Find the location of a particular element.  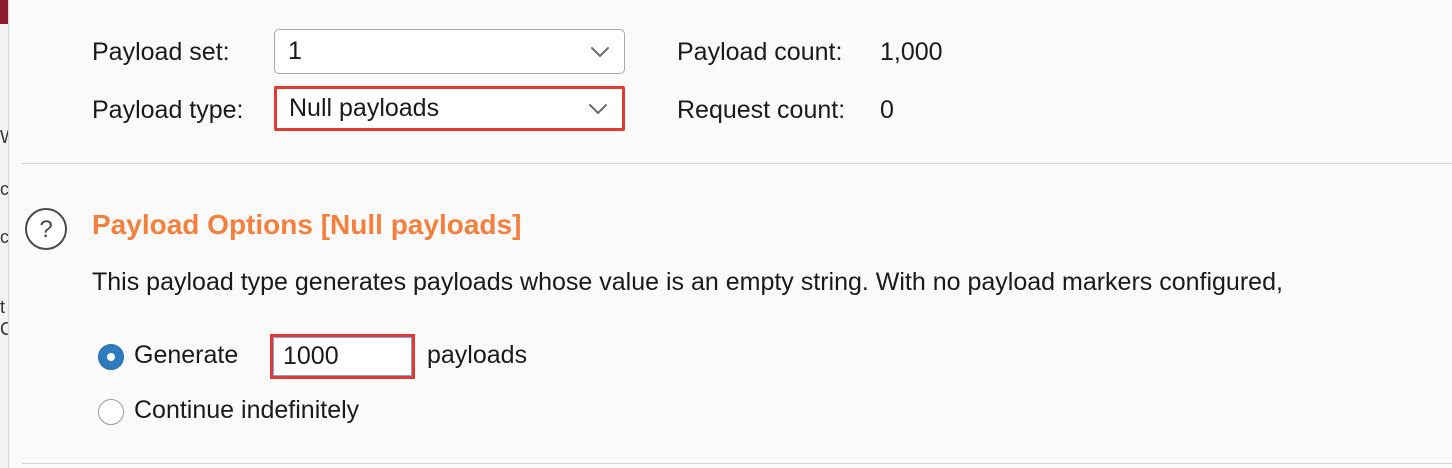

payload-type-value: Null payloads is located at coordinates (364, 108).